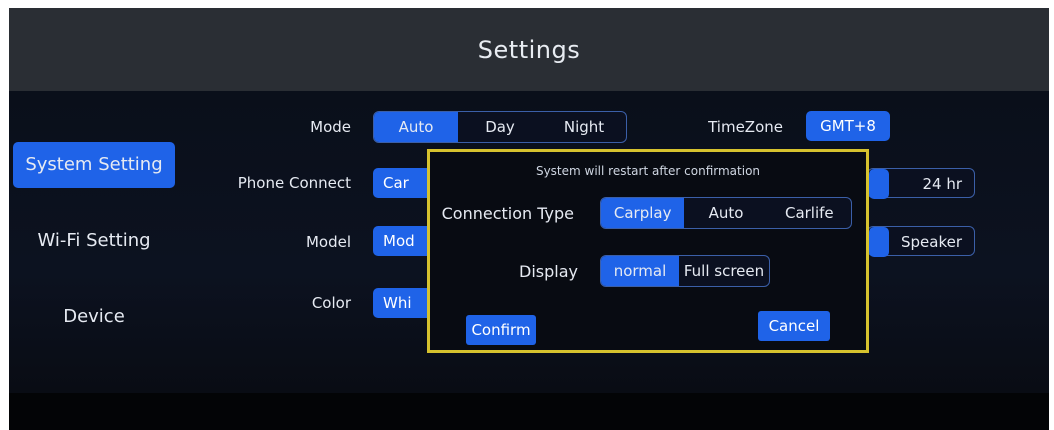 The image size is (1054, 430). What do you see at coordinates (648, 171) in the screenshot?
I see `dialog-message: System will restart after confirmation` at bounding box center [648, 171].